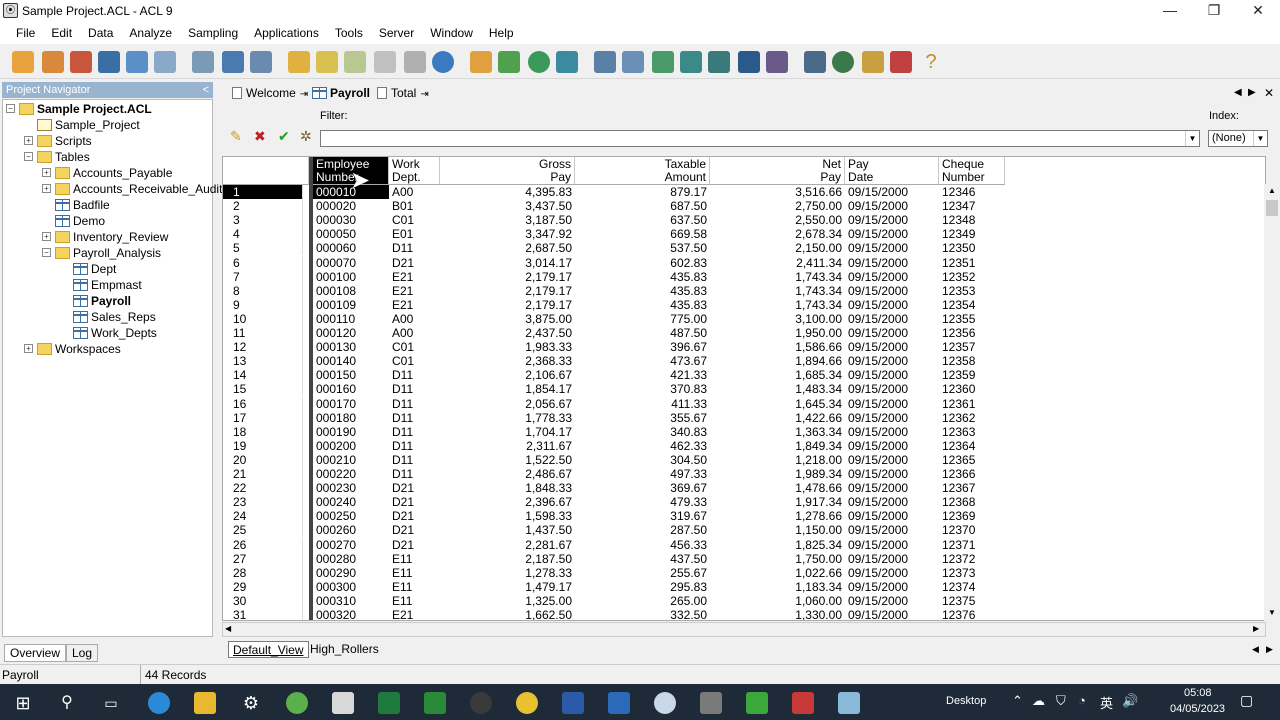 This screenshot has height=720, width=1280. I want to click on word-icon, so click(573, 703).